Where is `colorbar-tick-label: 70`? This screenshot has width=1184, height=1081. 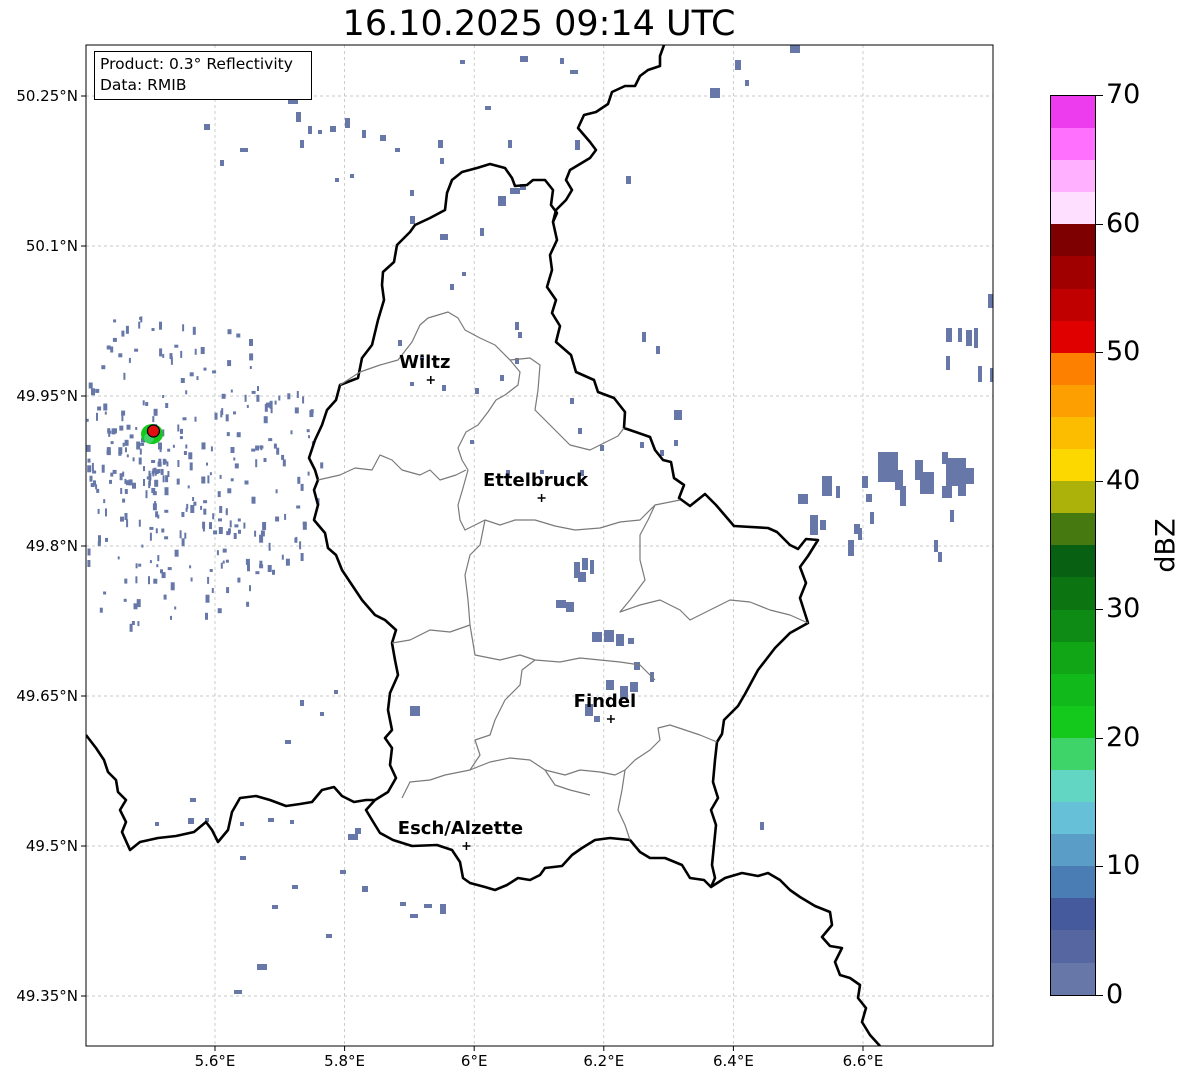
colorbar-tick-label: 70 is located at coordinates (1123, 94).